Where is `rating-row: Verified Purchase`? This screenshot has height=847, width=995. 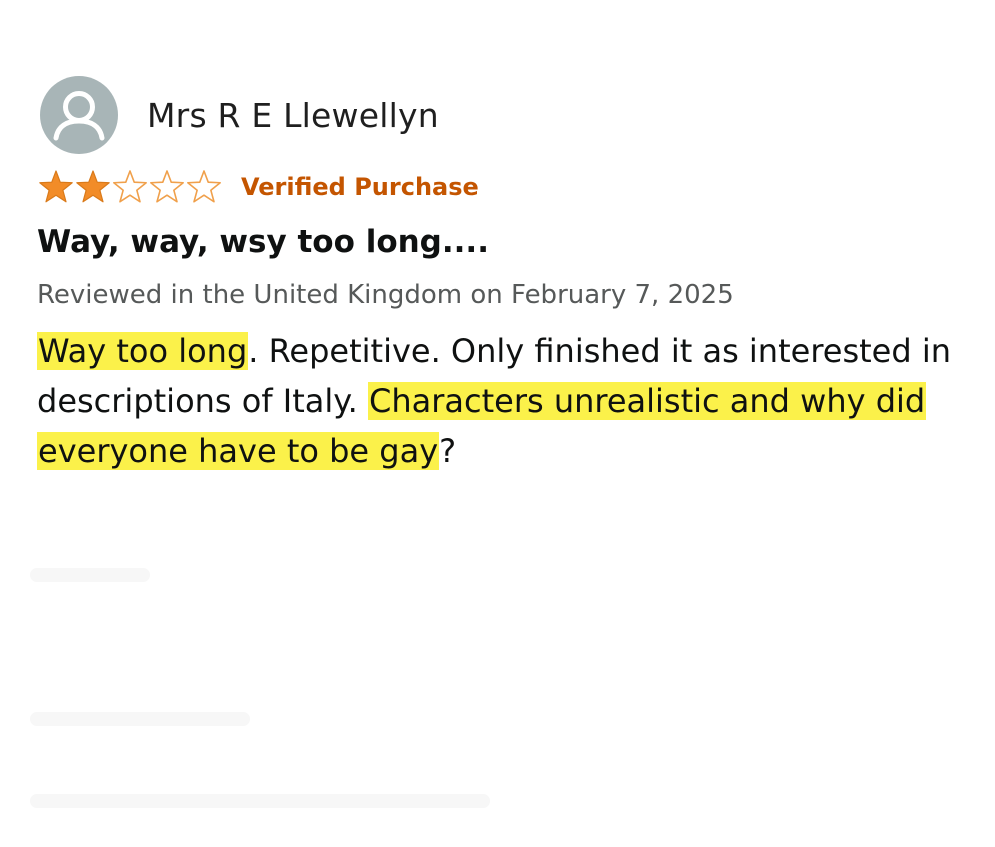
rating-row: Verified Purchase is located at coordinates (257, 187).